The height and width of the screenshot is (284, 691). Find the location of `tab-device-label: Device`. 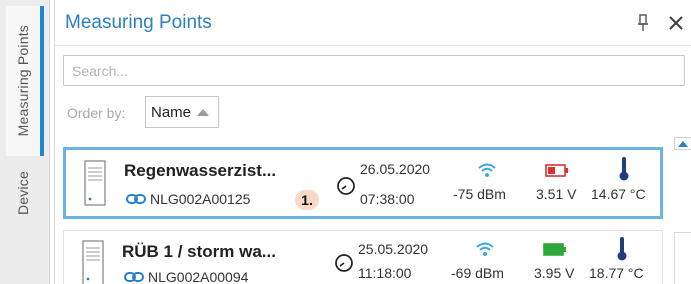

tab-device-label: Device is located at coordinates (23, 193).